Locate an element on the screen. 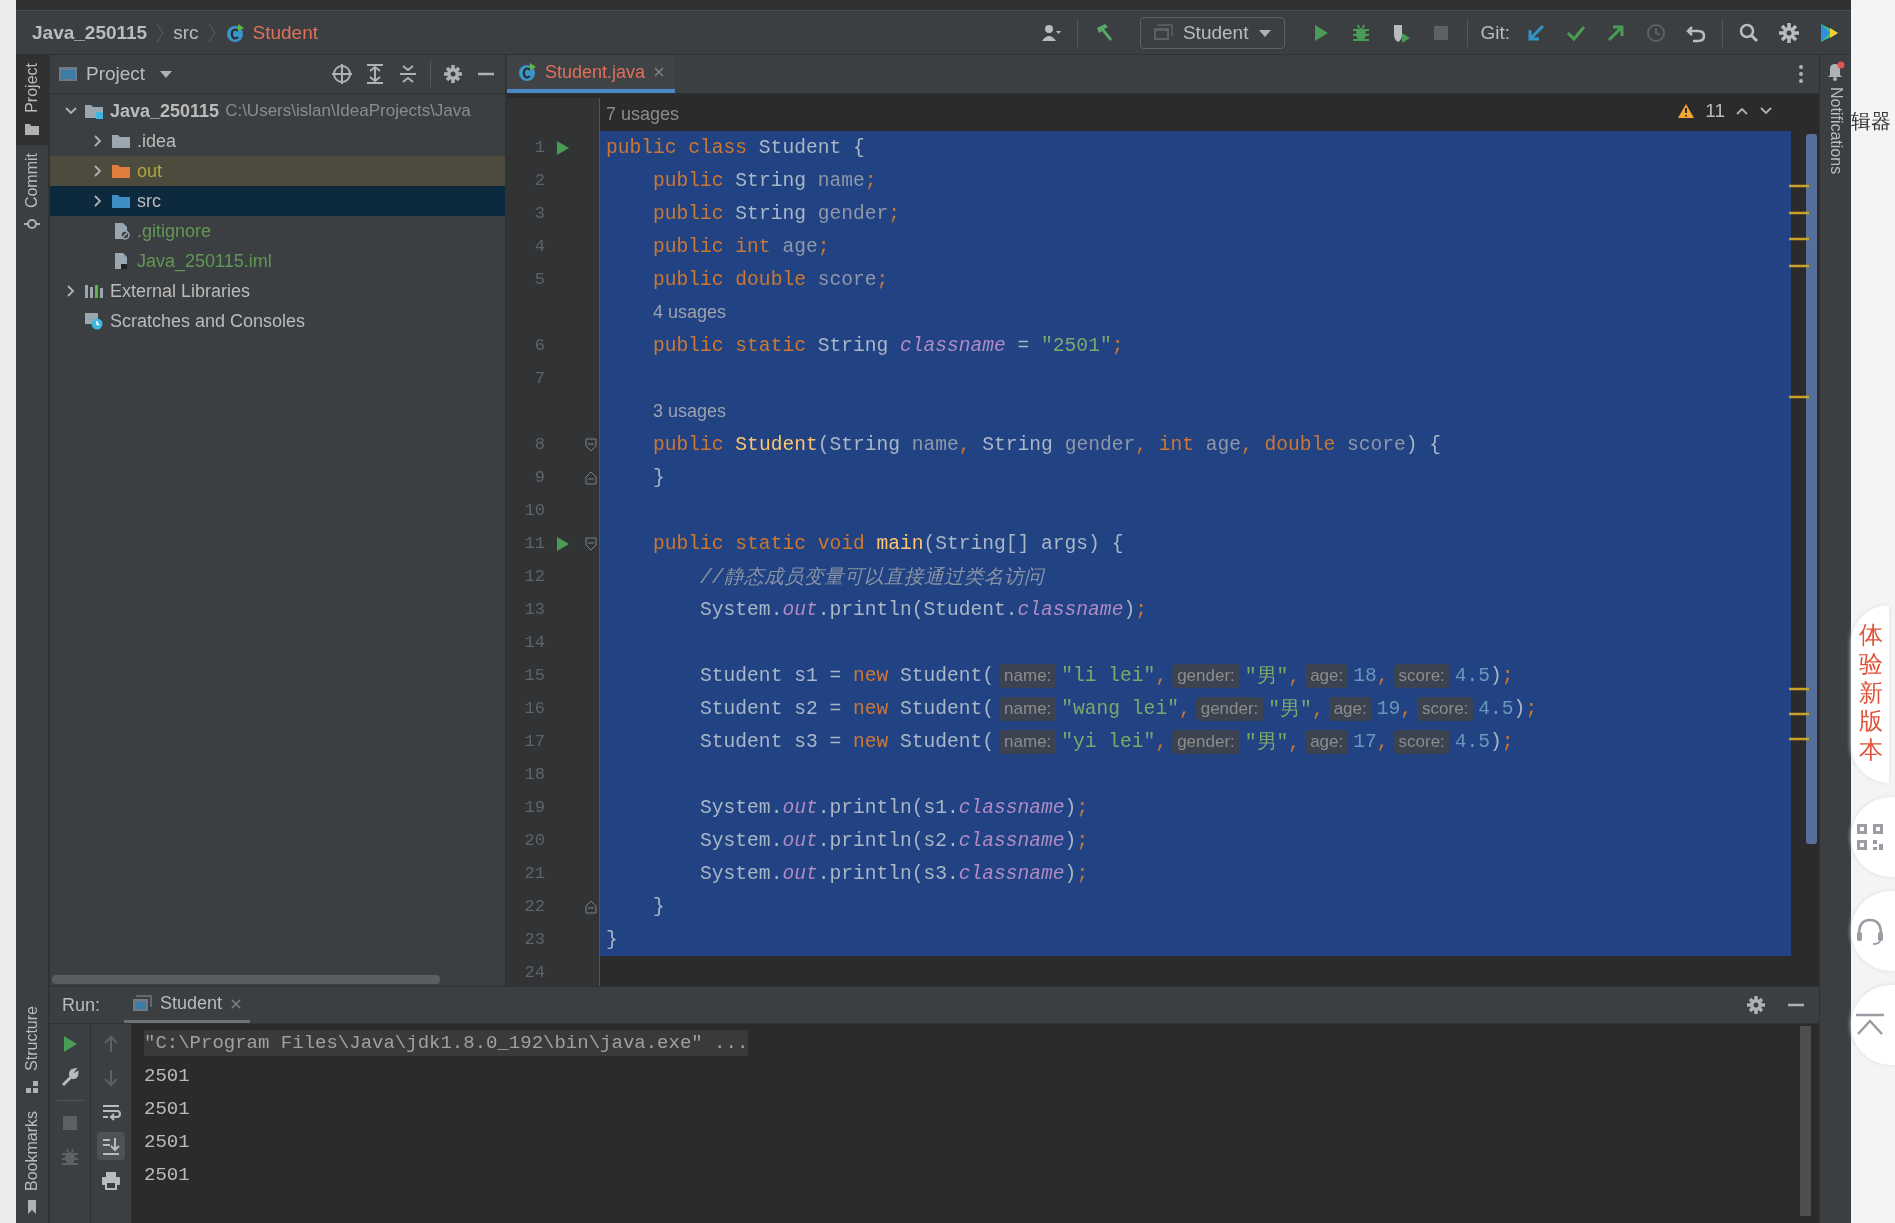 The width and height of the screenshot is (1895, 1223). code-text: Student s3 = new Student( is located at coordinates (847, 741).